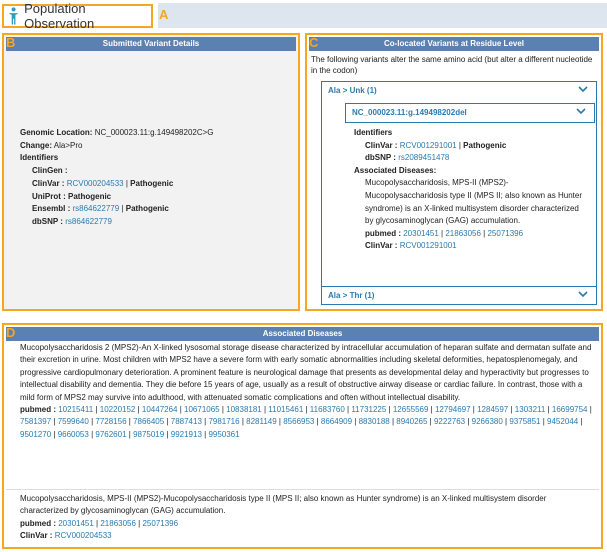  Describe the element at coordinates (562, 421) in the screenshot. I see `pubmed-link: 9452044` at that location.